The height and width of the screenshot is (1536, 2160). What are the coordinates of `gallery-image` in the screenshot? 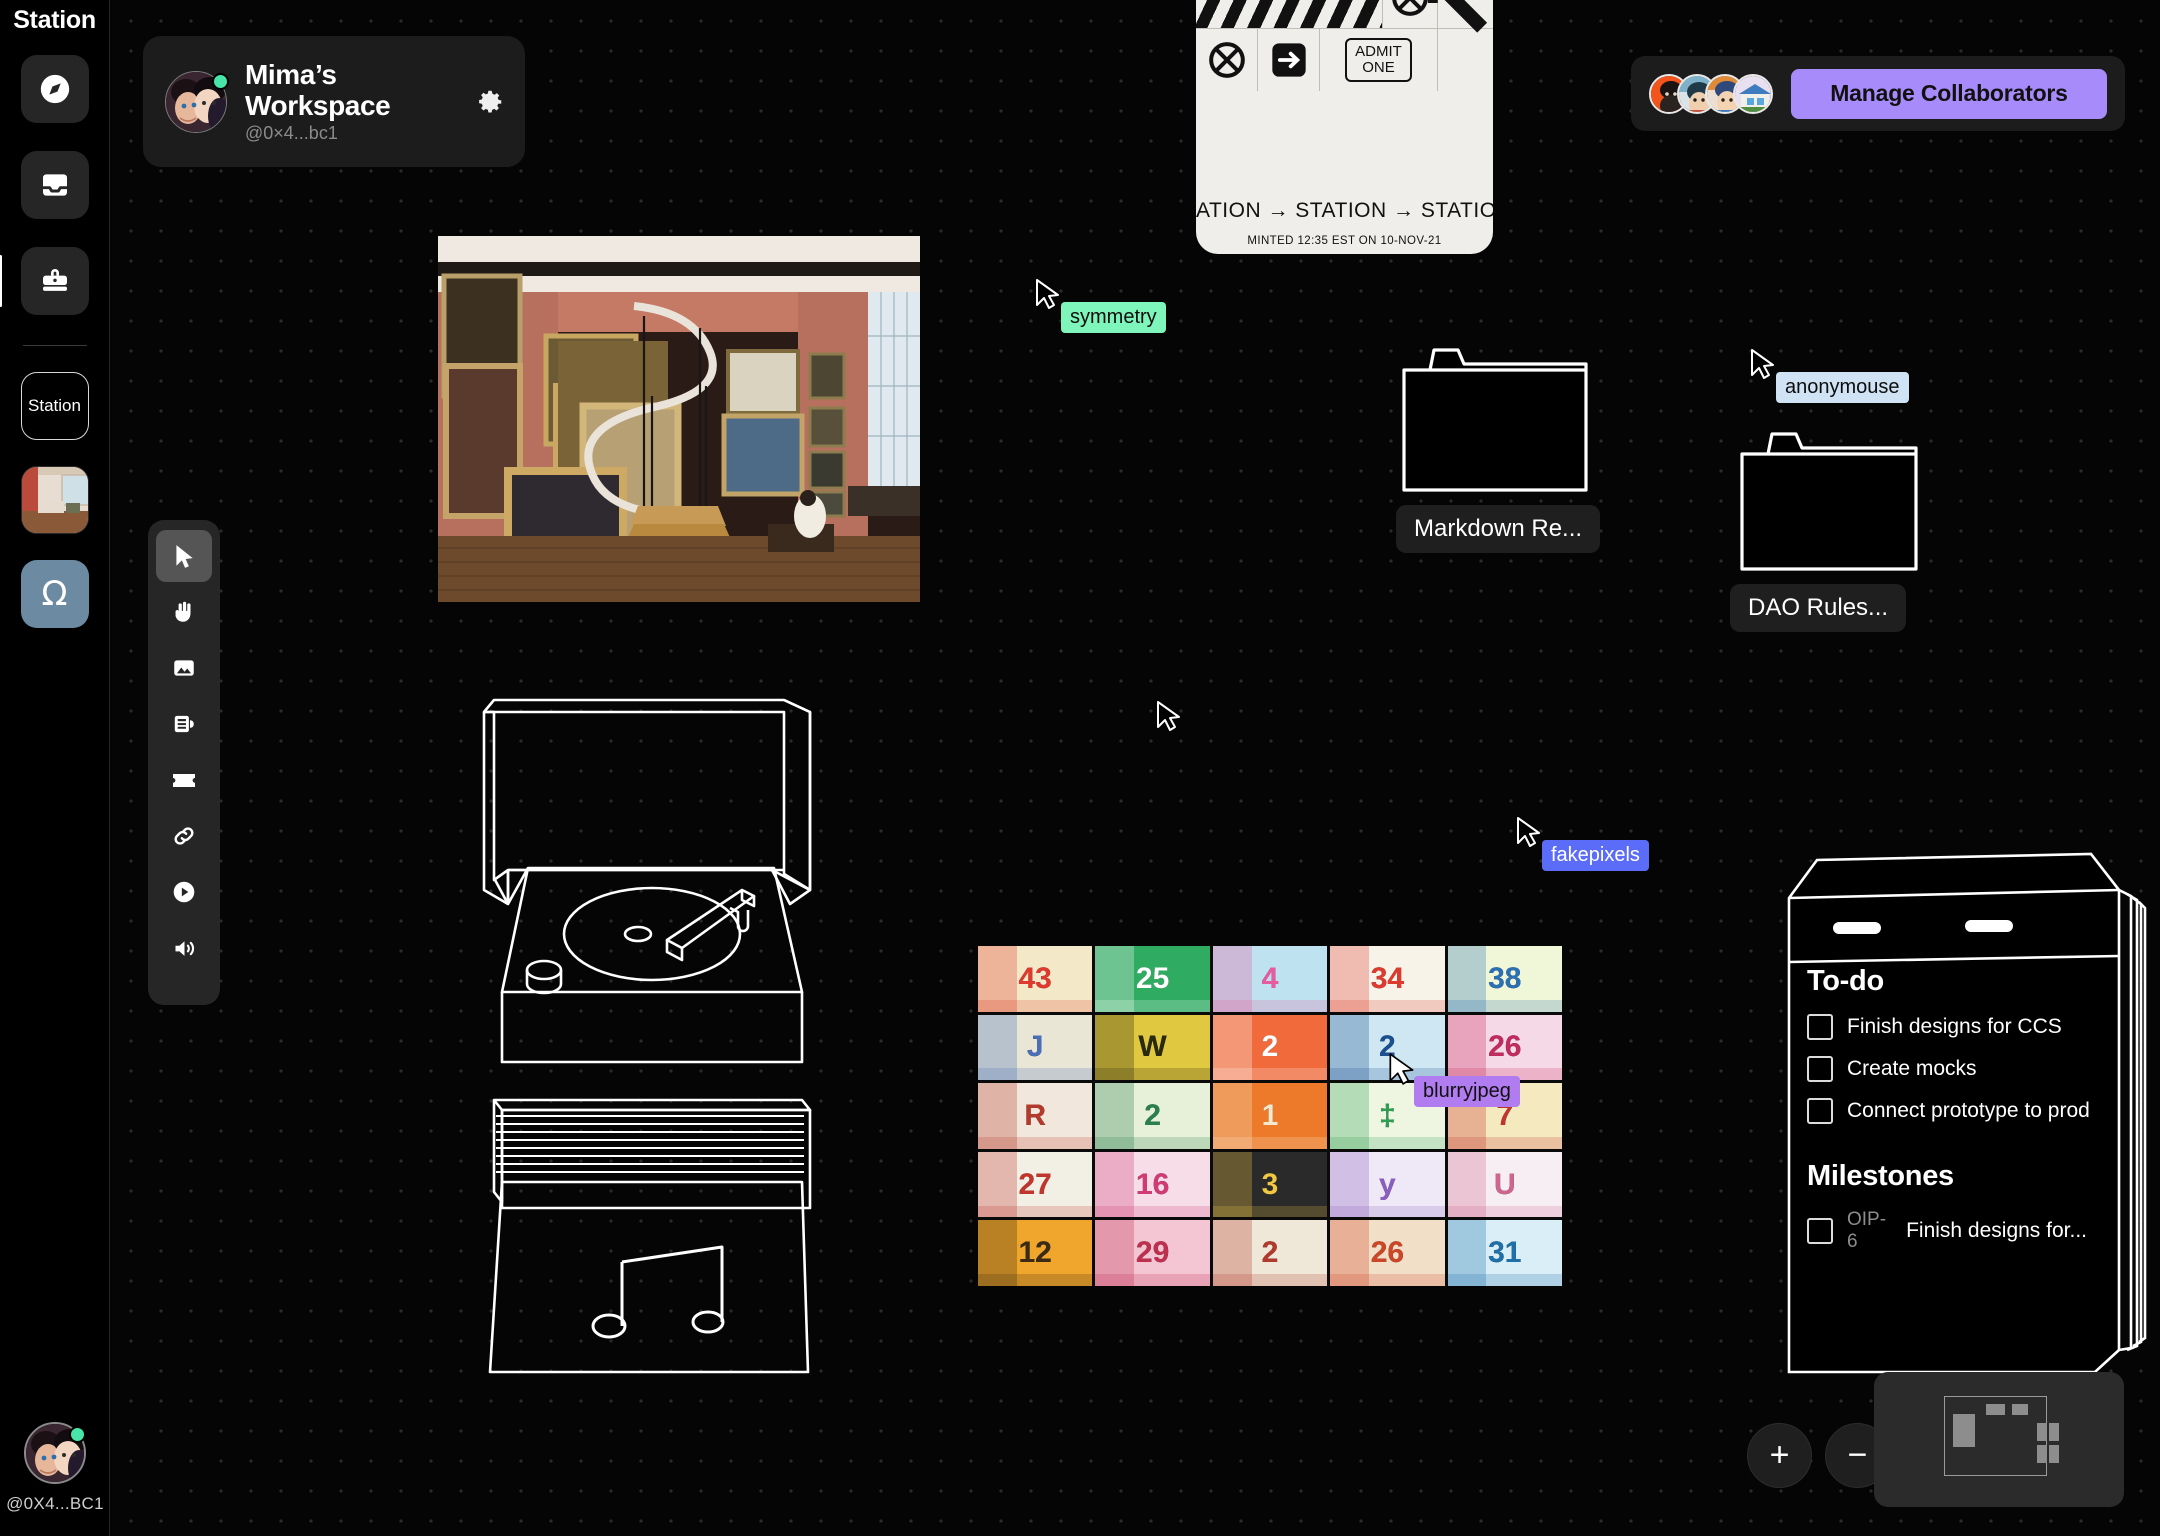 It's located at (679, 419).